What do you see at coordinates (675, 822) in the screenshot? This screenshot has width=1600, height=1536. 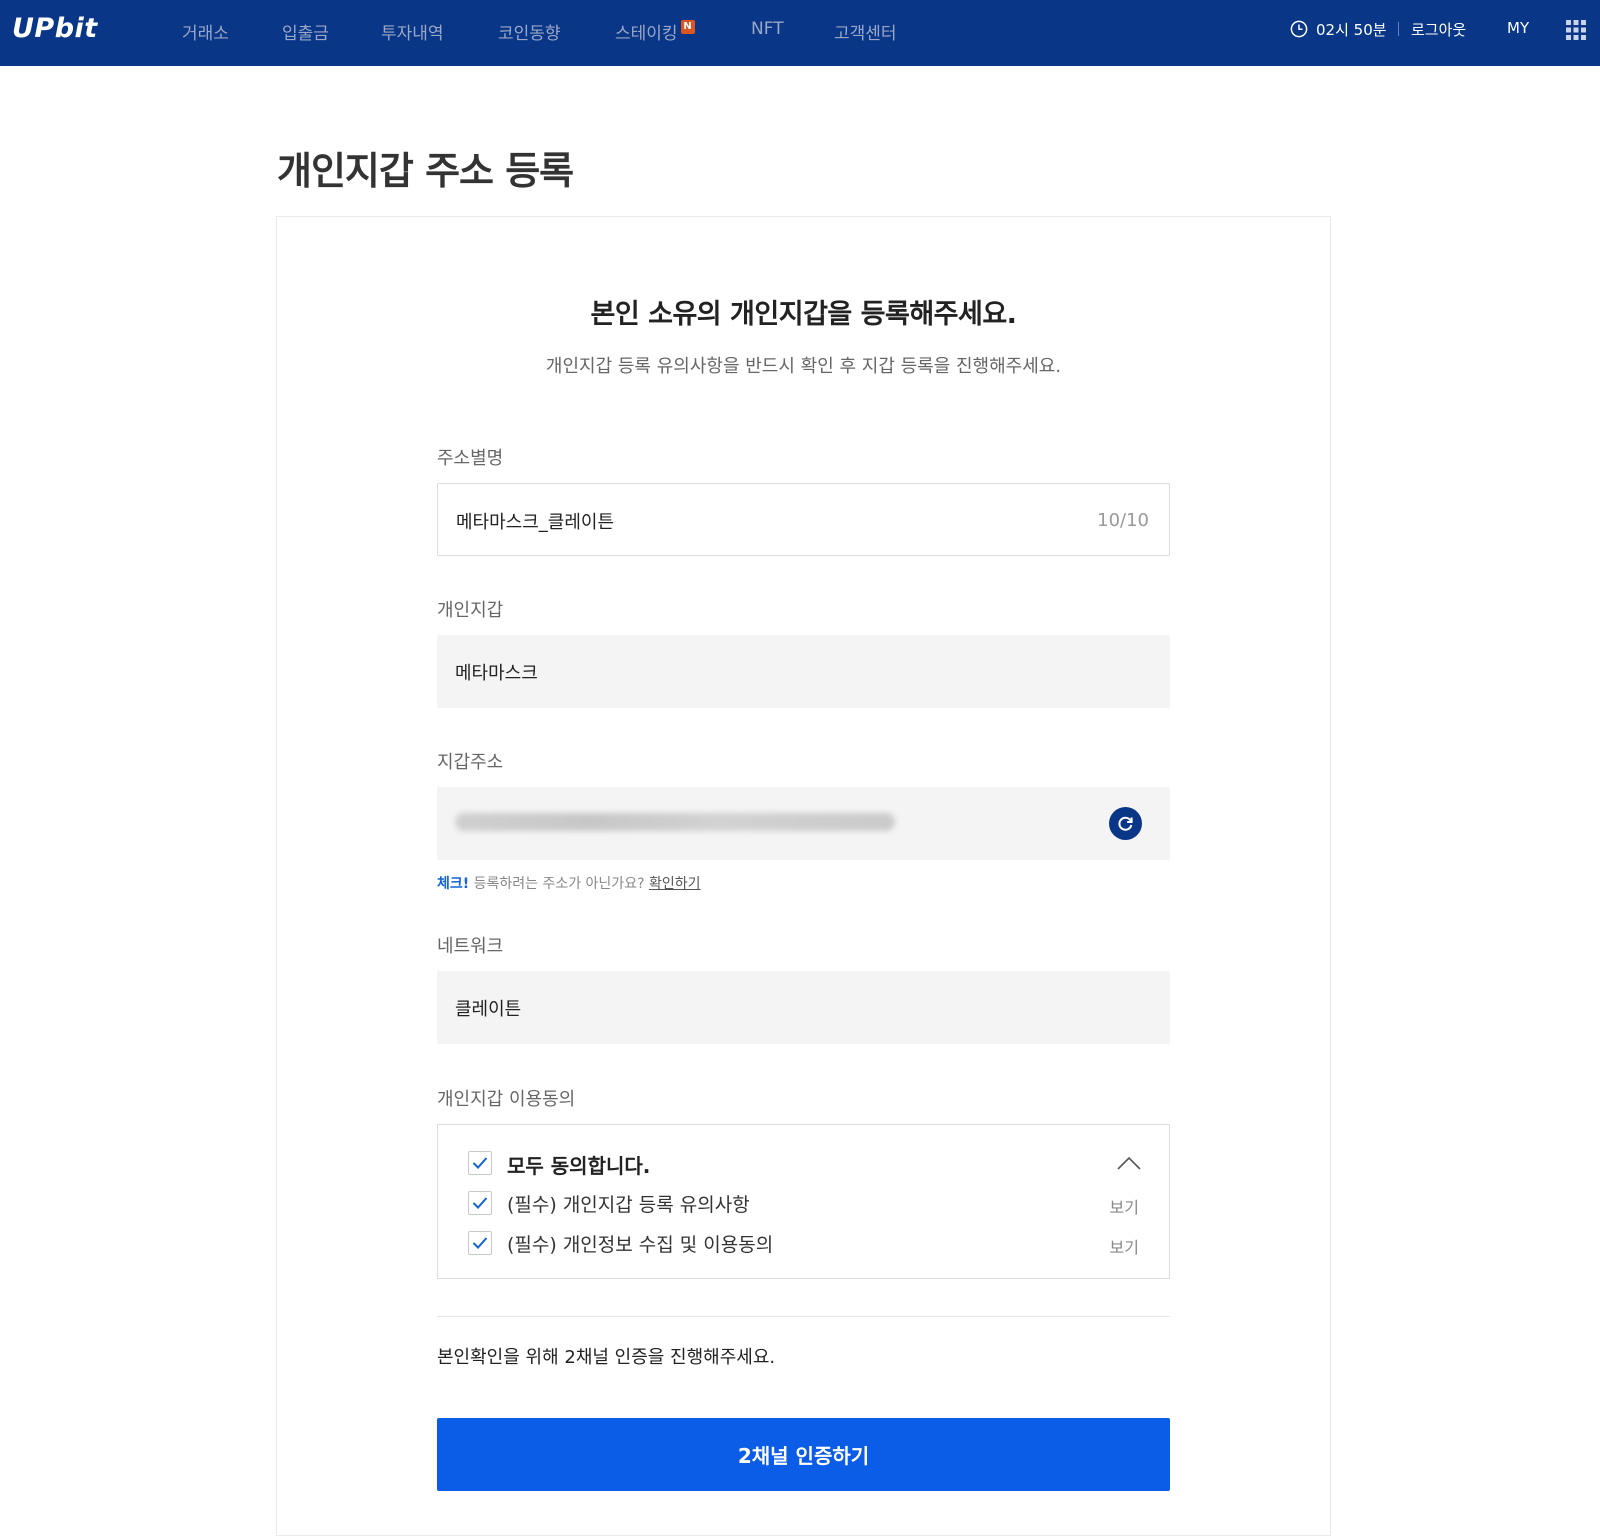 I see `blurred-wallet-address` at bounding box center [675, 822].